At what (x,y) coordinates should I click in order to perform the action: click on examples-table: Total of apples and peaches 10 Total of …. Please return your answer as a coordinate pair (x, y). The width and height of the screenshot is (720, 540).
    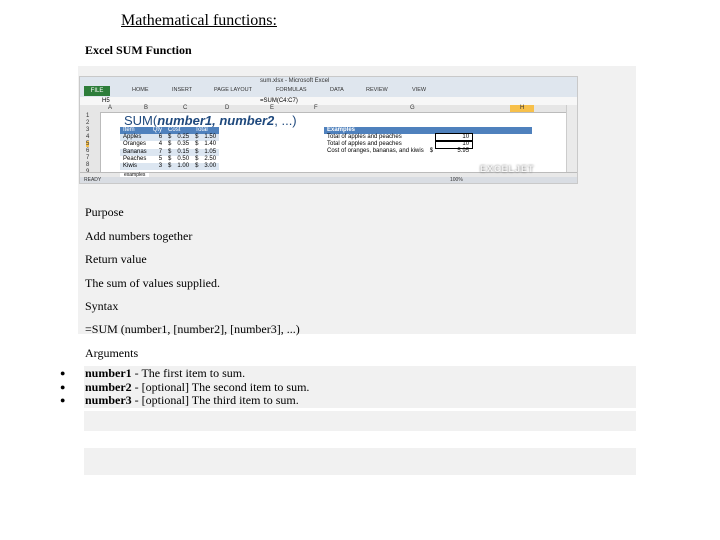
    Looking at the image, I should click on (399, 144).